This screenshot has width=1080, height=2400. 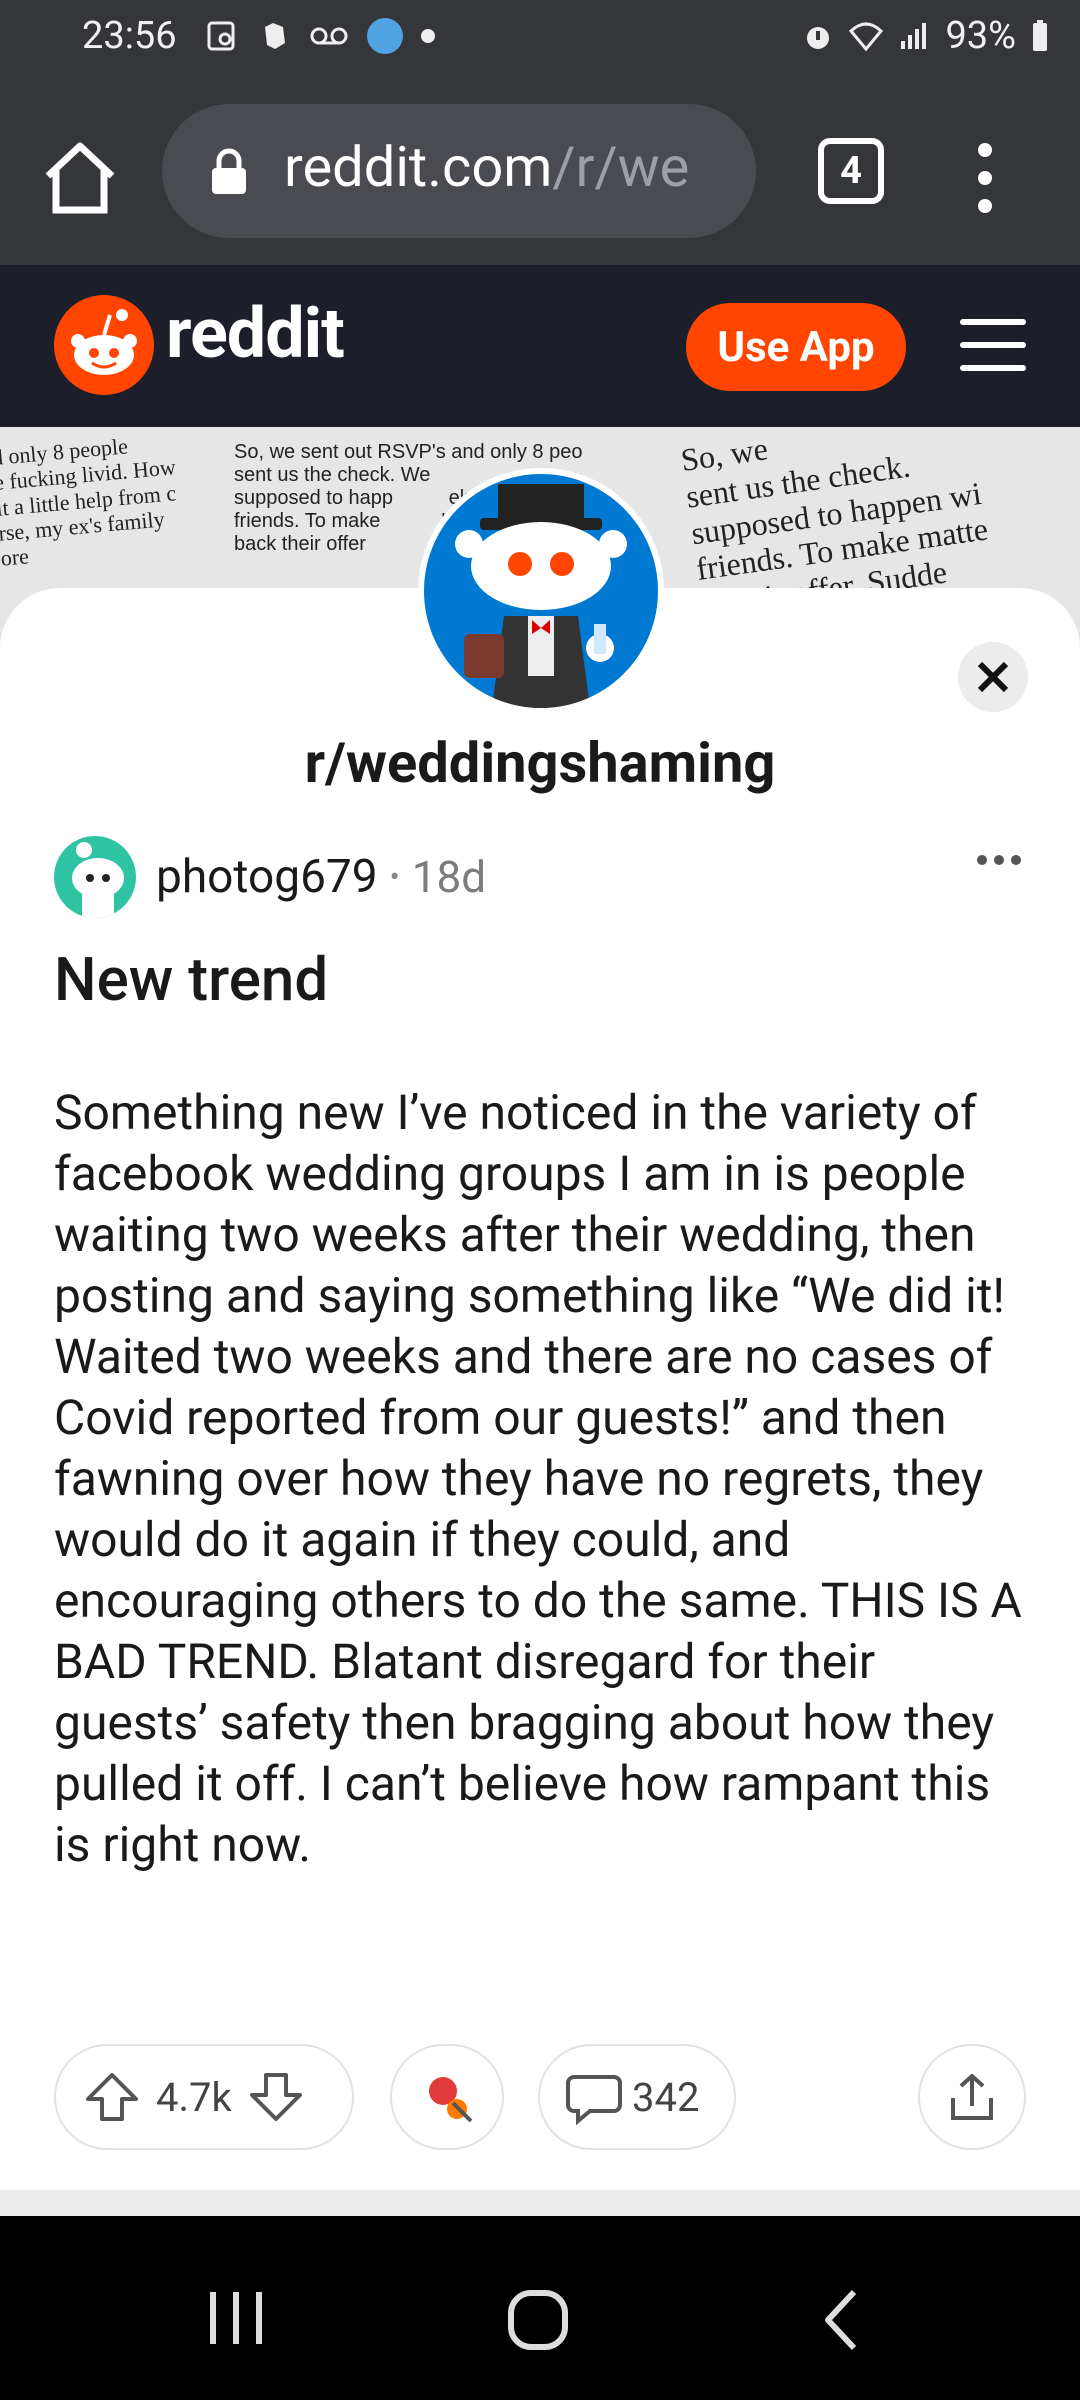 I want to click on close-icon, so click(x=993, y=677).